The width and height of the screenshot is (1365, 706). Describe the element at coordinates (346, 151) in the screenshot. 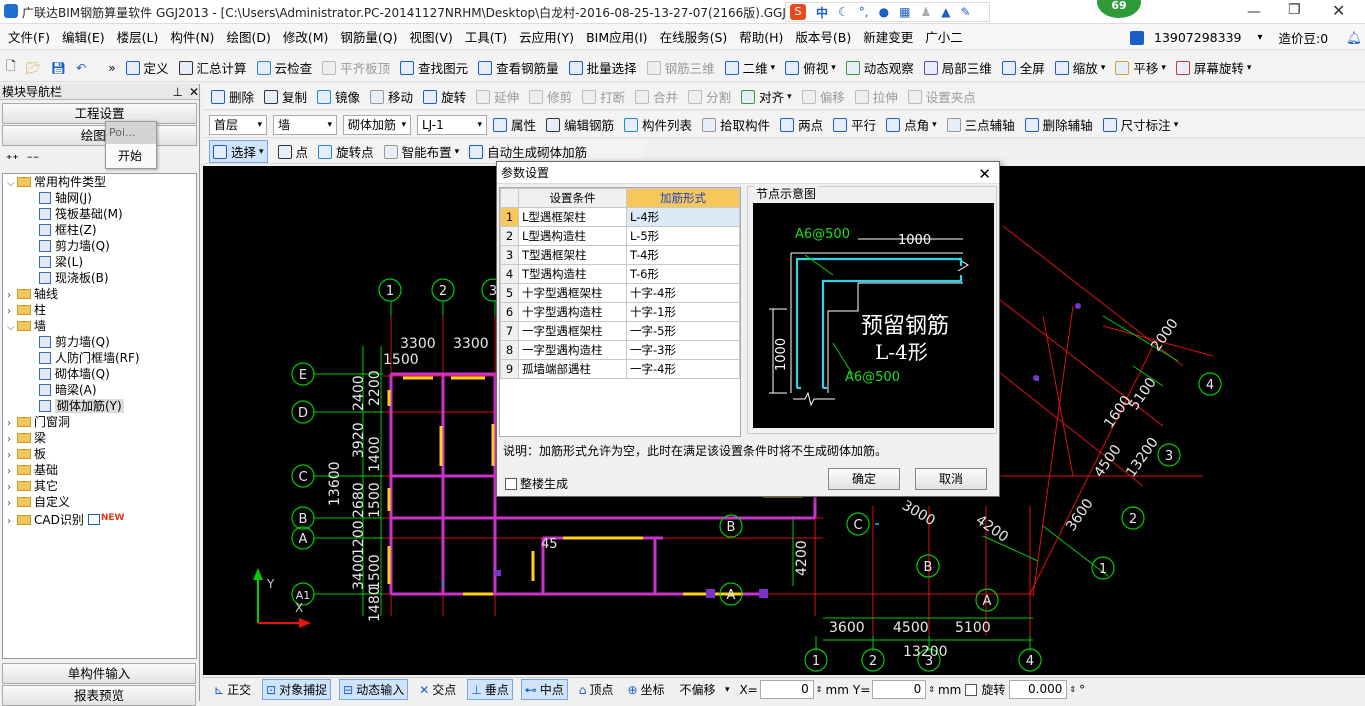

I see `toolbar4-item-2: 旋转点` at that location.